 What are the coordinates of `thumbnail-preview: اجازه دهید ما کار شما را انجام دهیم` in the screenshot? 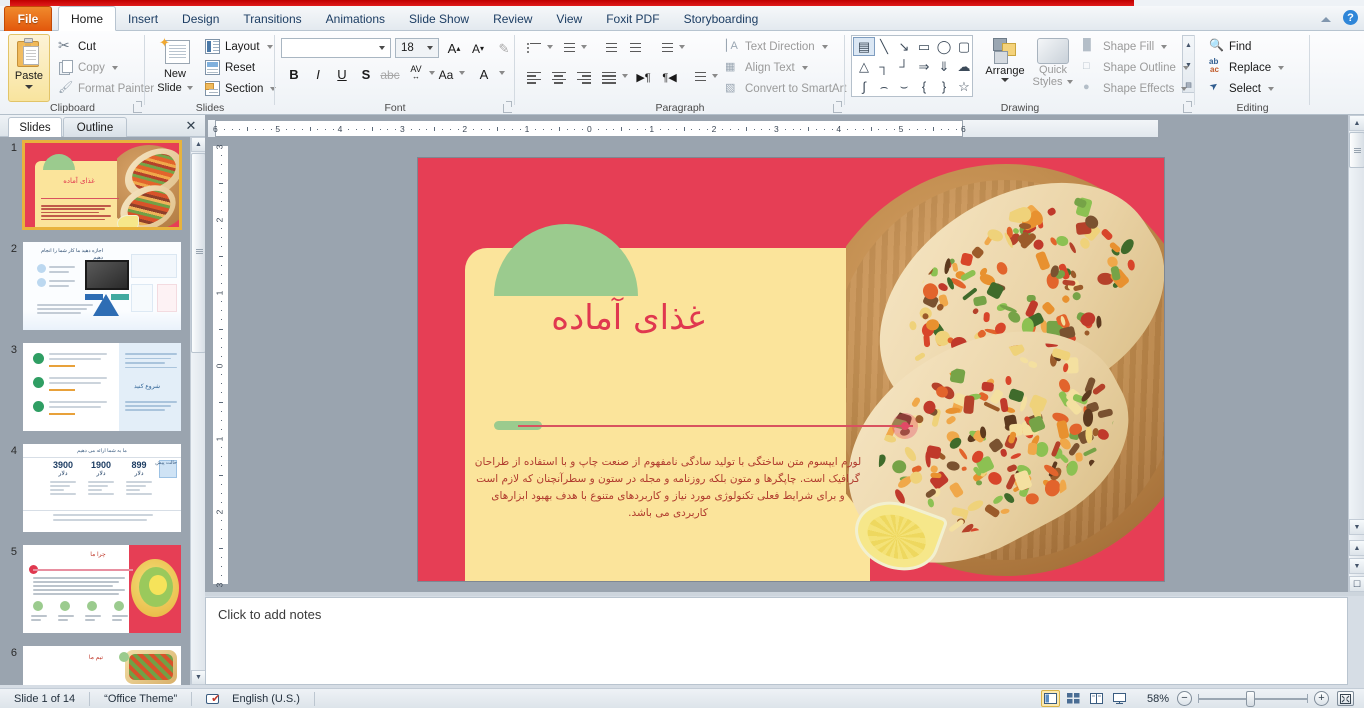 It's located at (102, 286).